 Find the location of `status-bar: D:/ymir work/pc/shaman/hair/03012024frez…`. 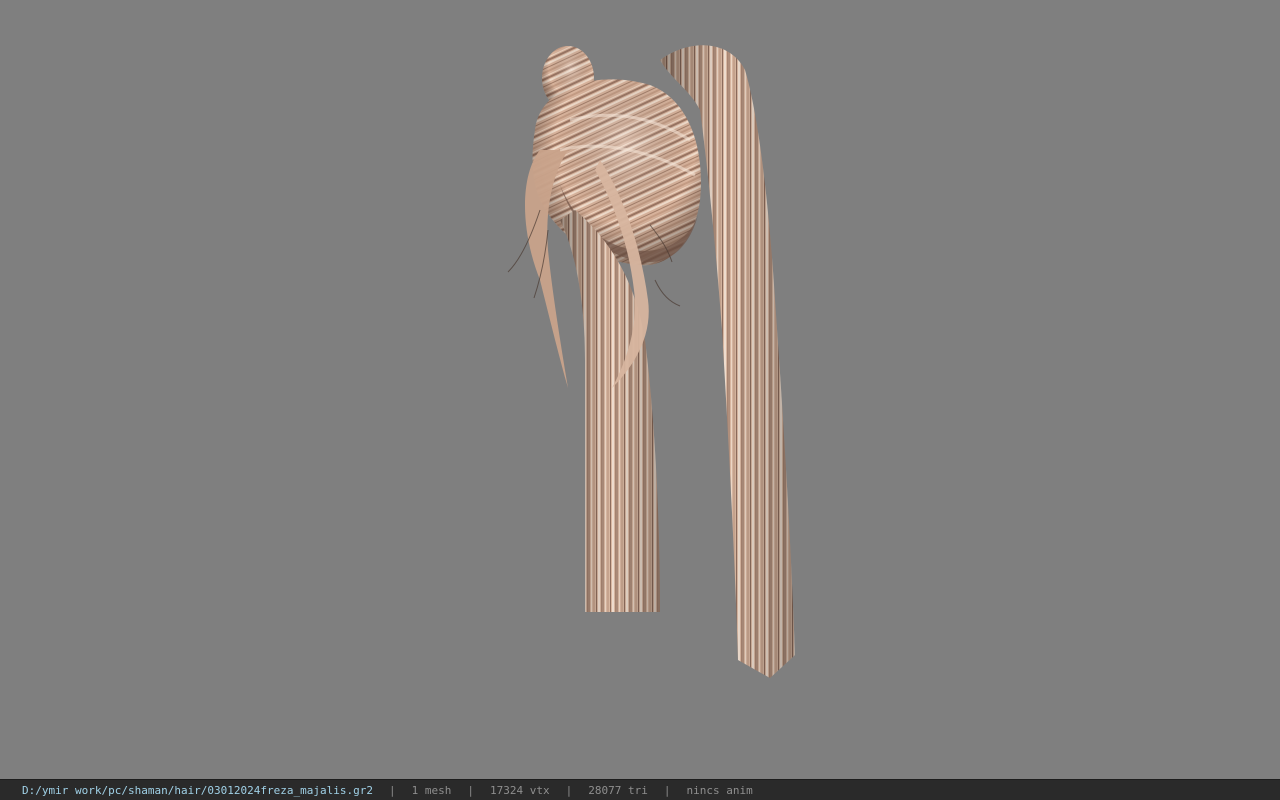

status-bar: D:/ymir work/pc/shaman/hair/03012024frez… is located at coordinates (640, 789).